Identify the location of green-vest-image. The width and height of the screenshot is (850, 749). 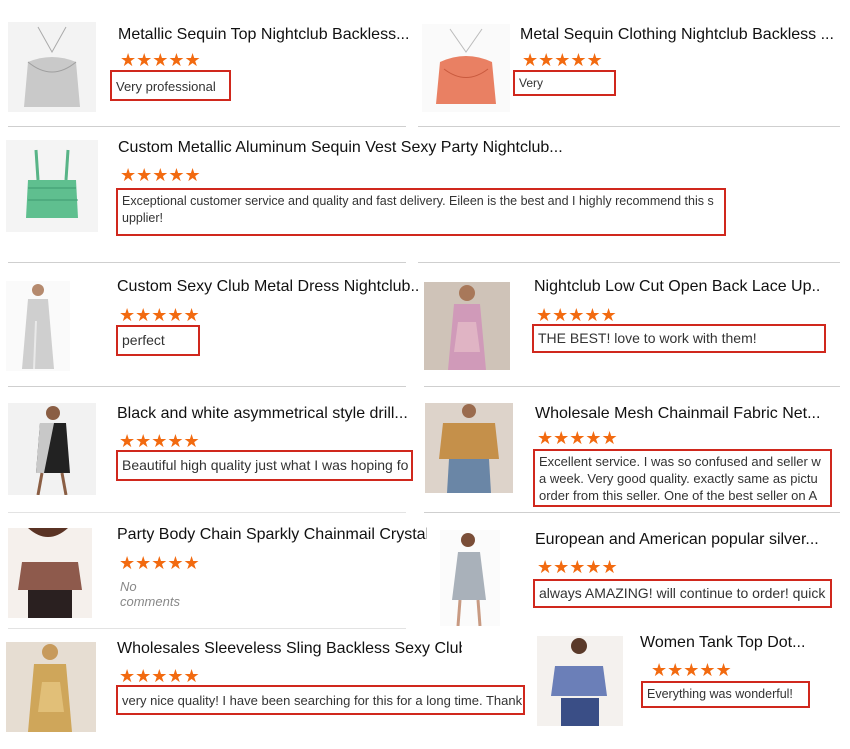
(52, 186).